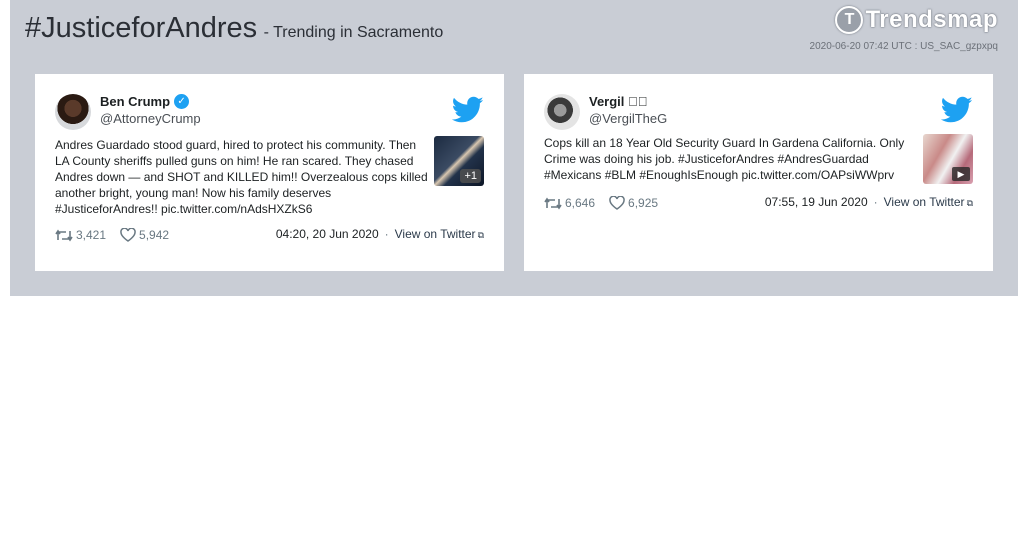 This screenshot has width=1028, height=536. What do you see at coordinates (182, 101) in the screenshot?
I see `verified-badge-icon: ✓` at bounding box center [182, 101].